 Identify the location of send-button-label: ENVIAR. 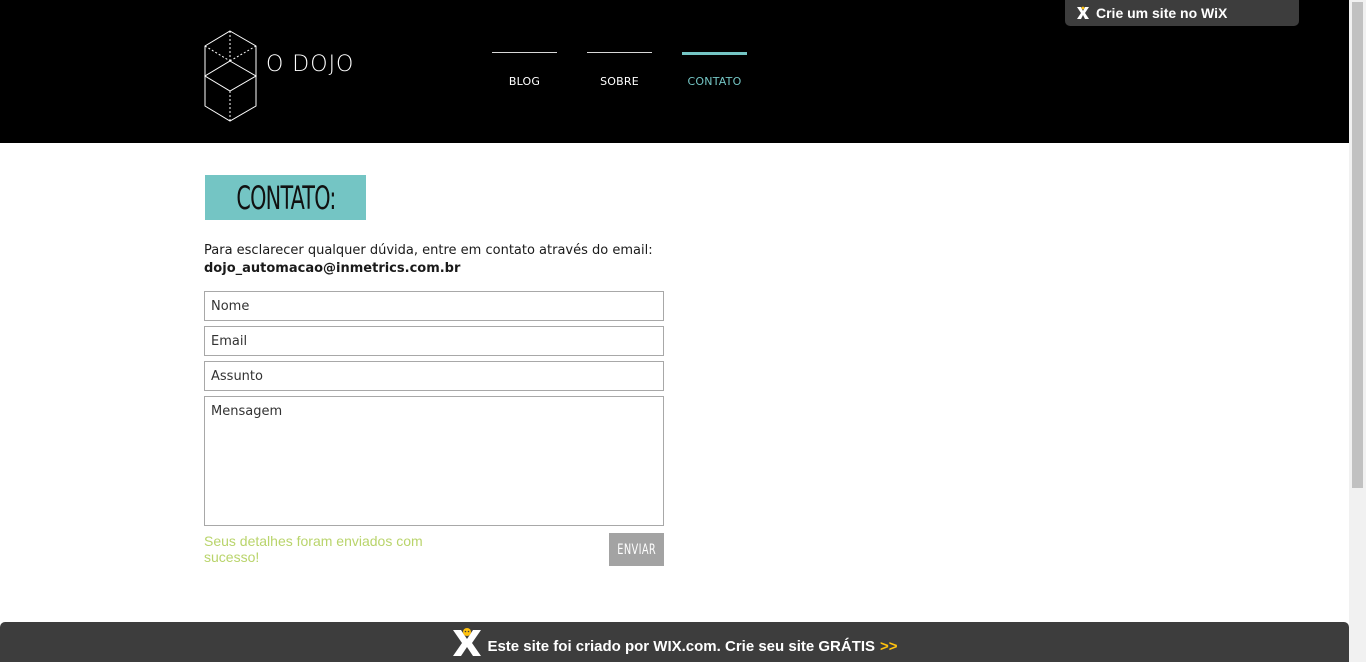
(636, 549).